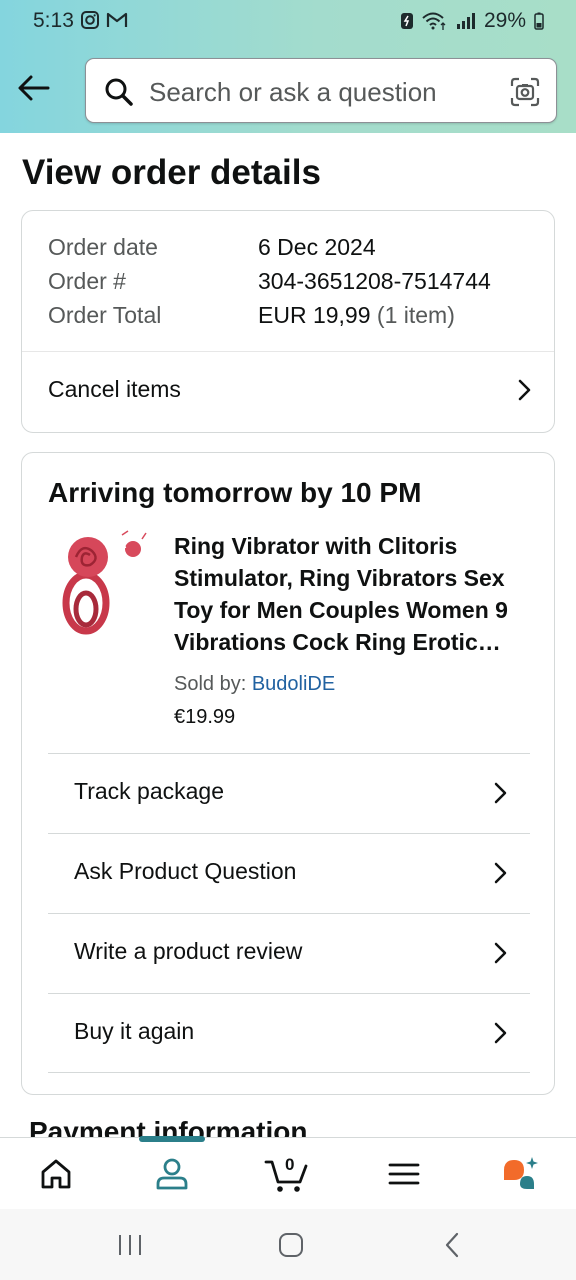 The height and width of the screenshot is (1280, 576). What do you see at coordinates (293, 92) in the screenshot?
I see `search-placeholder: Search or ask a question` at bounding box center [293, 92].